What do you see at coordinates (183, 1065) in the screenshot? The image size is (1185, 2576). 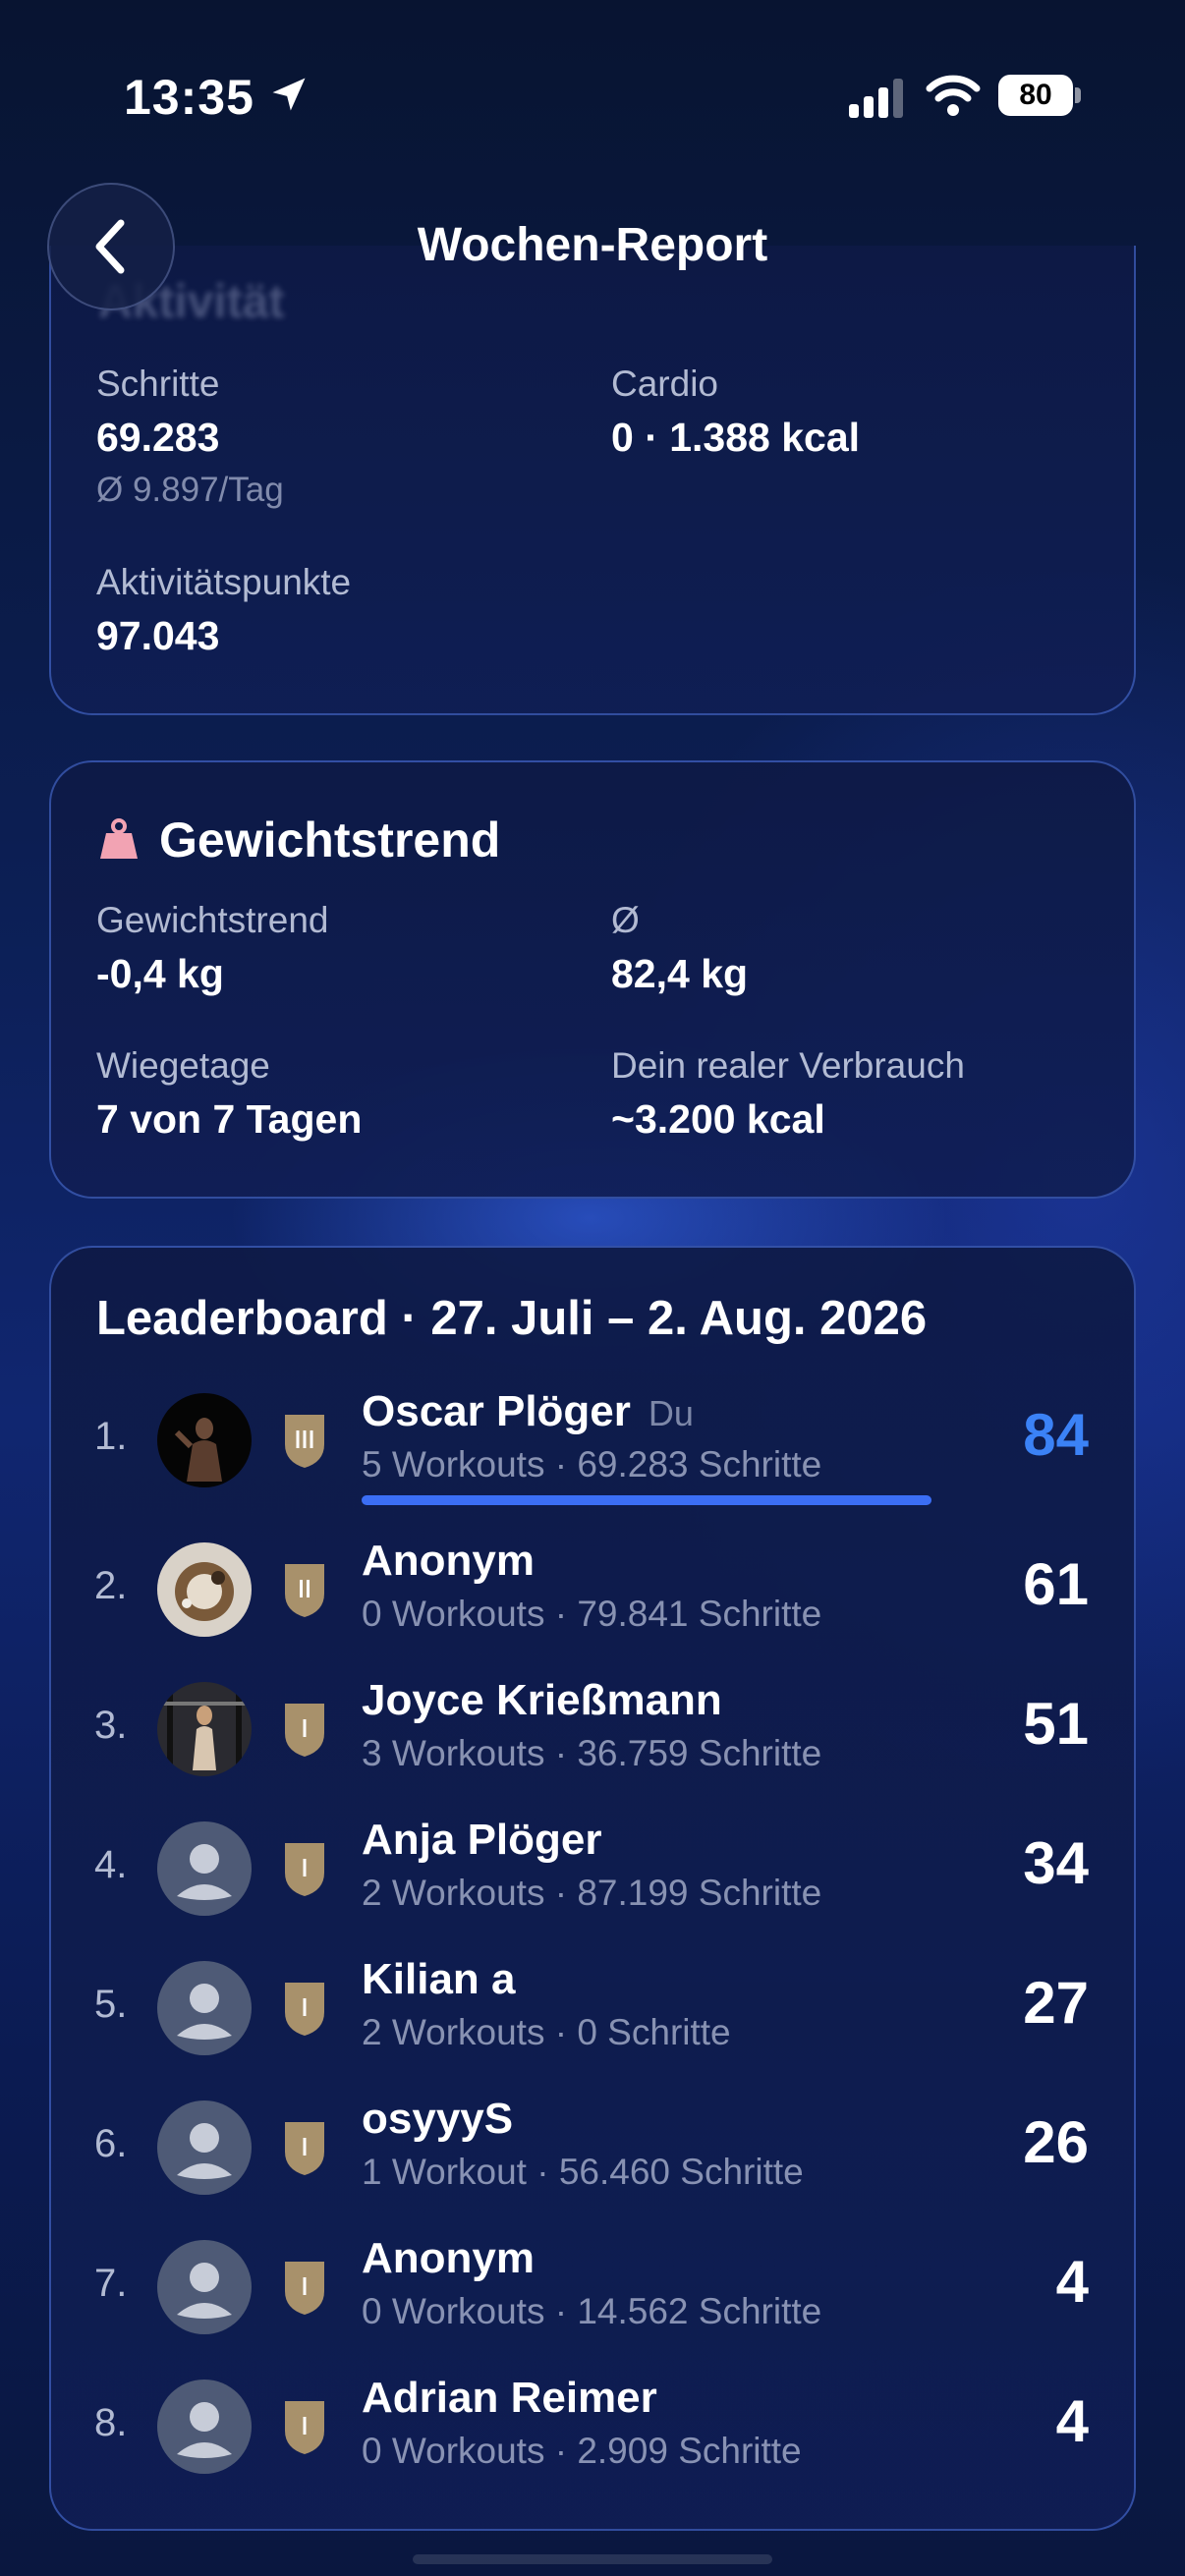 I see `weigh-days-label: Wiegetage` at bounding box center [183, 1065].